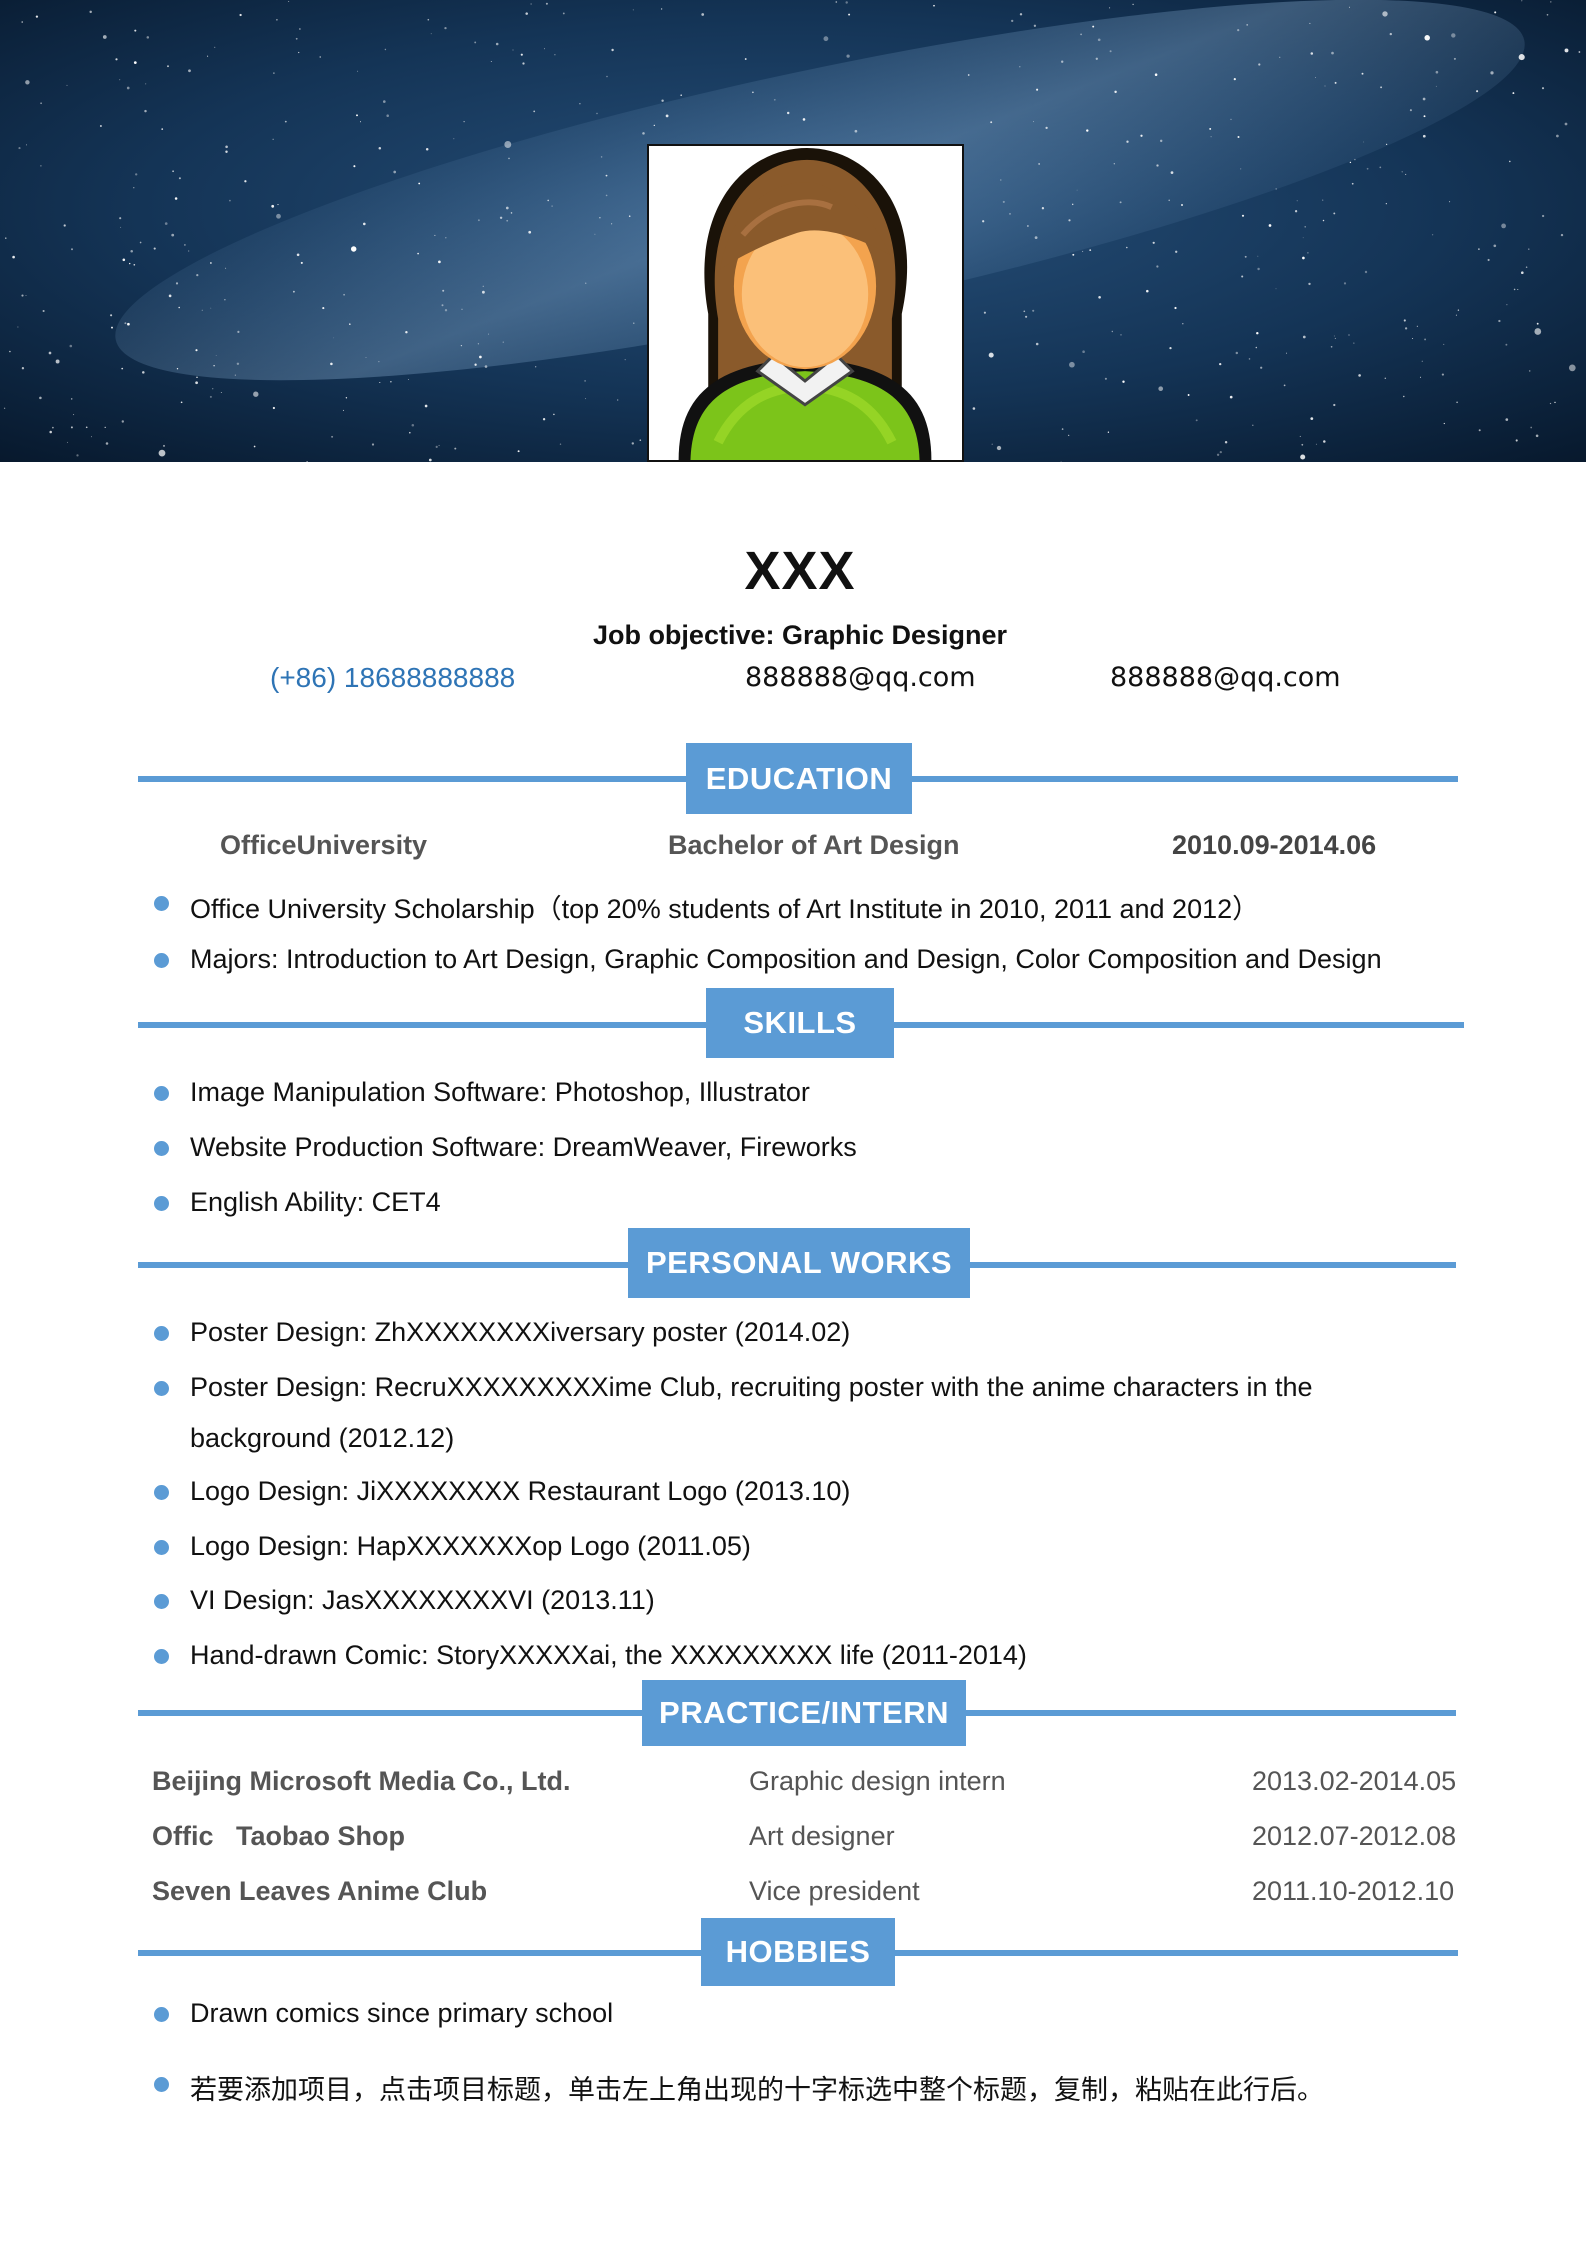  I want to click on job-role: Art designer, so click(822, 1836).